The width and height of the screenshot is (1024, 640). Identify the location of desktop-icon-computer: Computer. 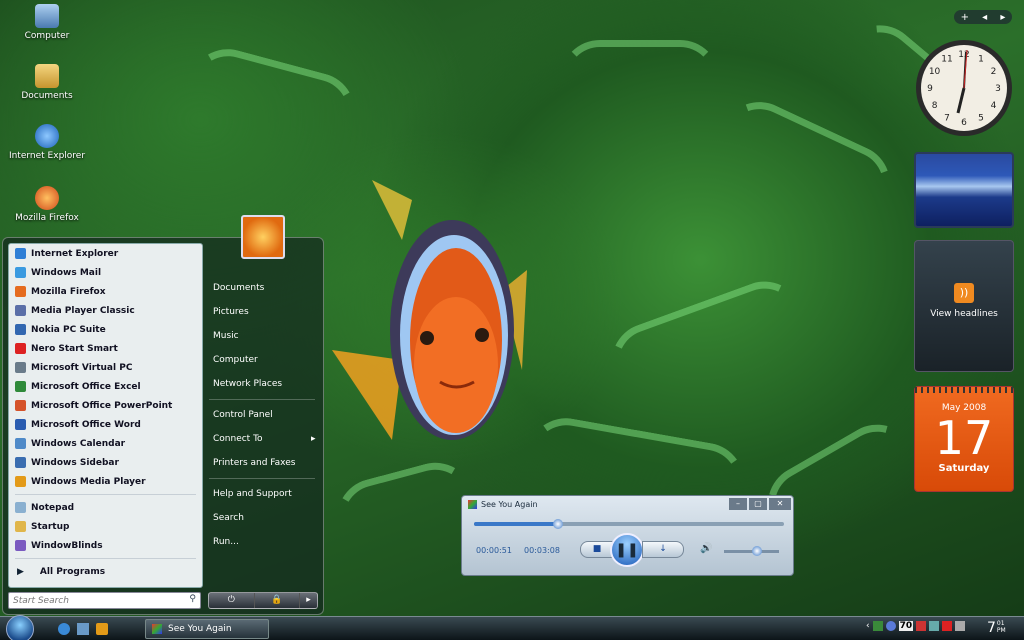
(47, 22).